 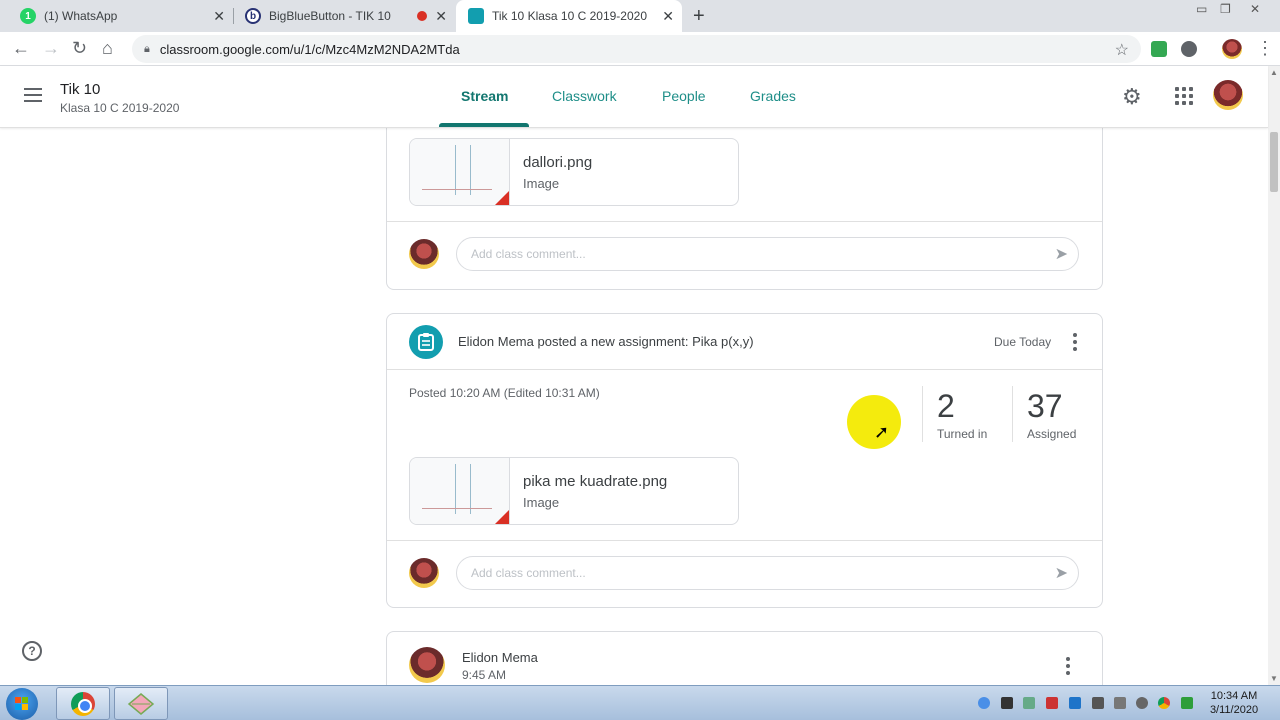 I want to click on minimize-button: ▭, so click(x=1201, y=9).